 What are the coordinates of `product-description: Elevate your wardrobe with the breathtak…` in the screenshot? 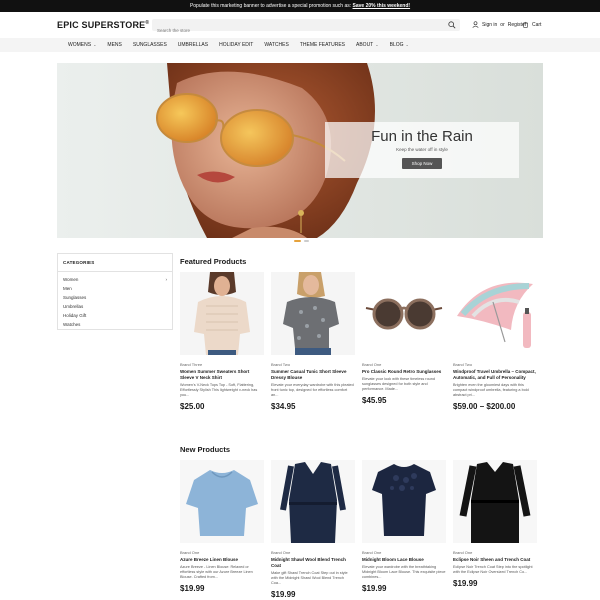 It's located at (404, 572).